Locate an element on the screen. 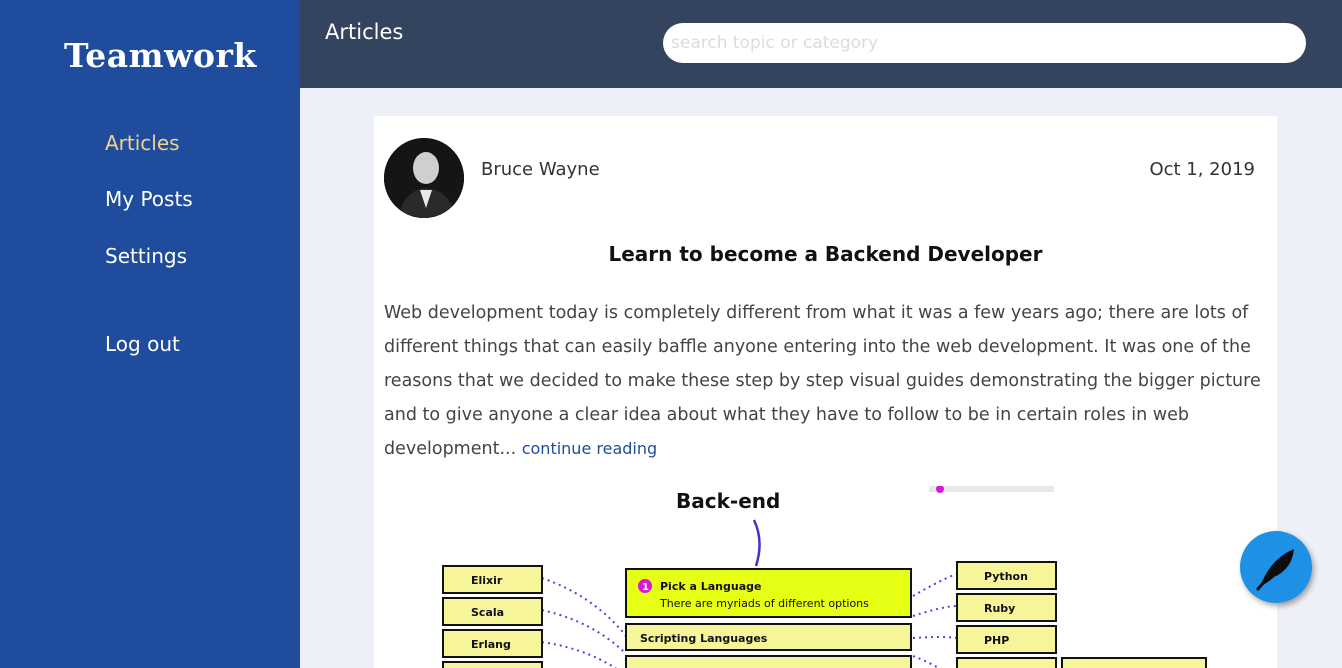 Image resolution: width=1342 pixels, height=668 pixels. author-avatar is located at coordinates (424, 178).